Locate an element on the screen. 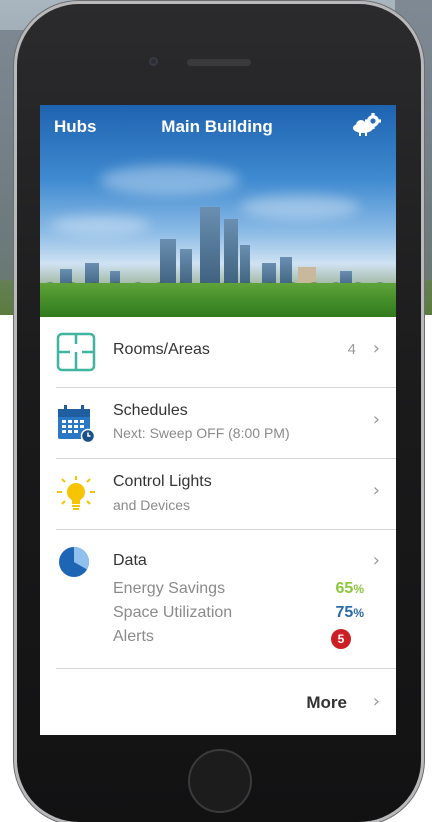  energy-savings-label: Energy Savings is located at coordinates (169, 588).